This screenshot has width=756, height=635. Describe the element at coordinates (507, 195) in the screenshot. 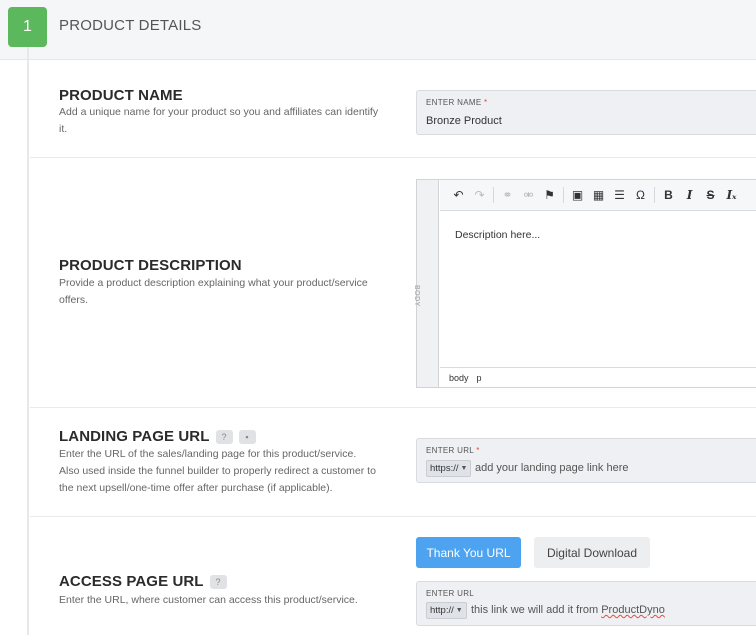

I see `link-icon: ⚭` at that location.